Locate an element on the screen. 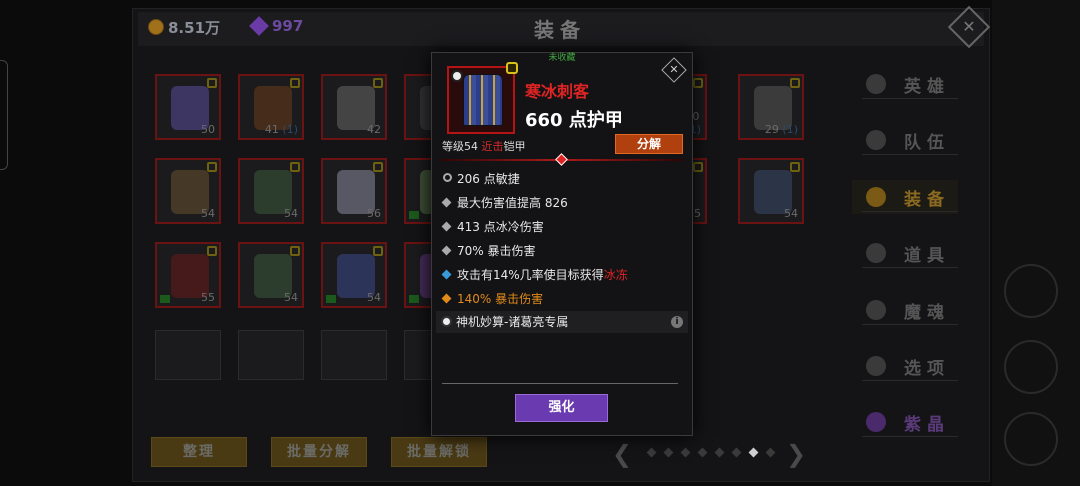 The width and height of the screenshot is (1080, 486). batch-decompose-button: 批量分解 is located at coordinates (319, 452).